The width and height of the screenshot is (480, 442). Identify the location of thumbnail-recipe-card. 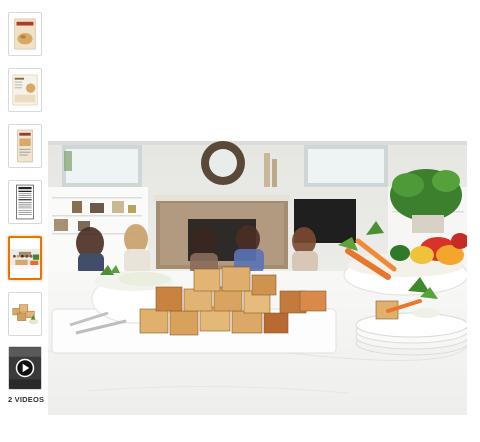
(25, 90).